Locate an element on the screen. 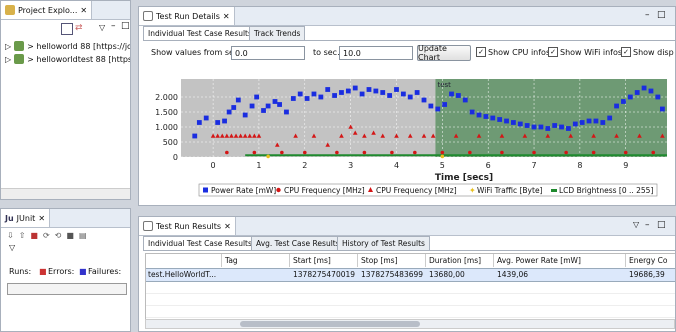  show-wifi-checkbox: ✓ Show WiFi infos is located at coordinates (585, 52).